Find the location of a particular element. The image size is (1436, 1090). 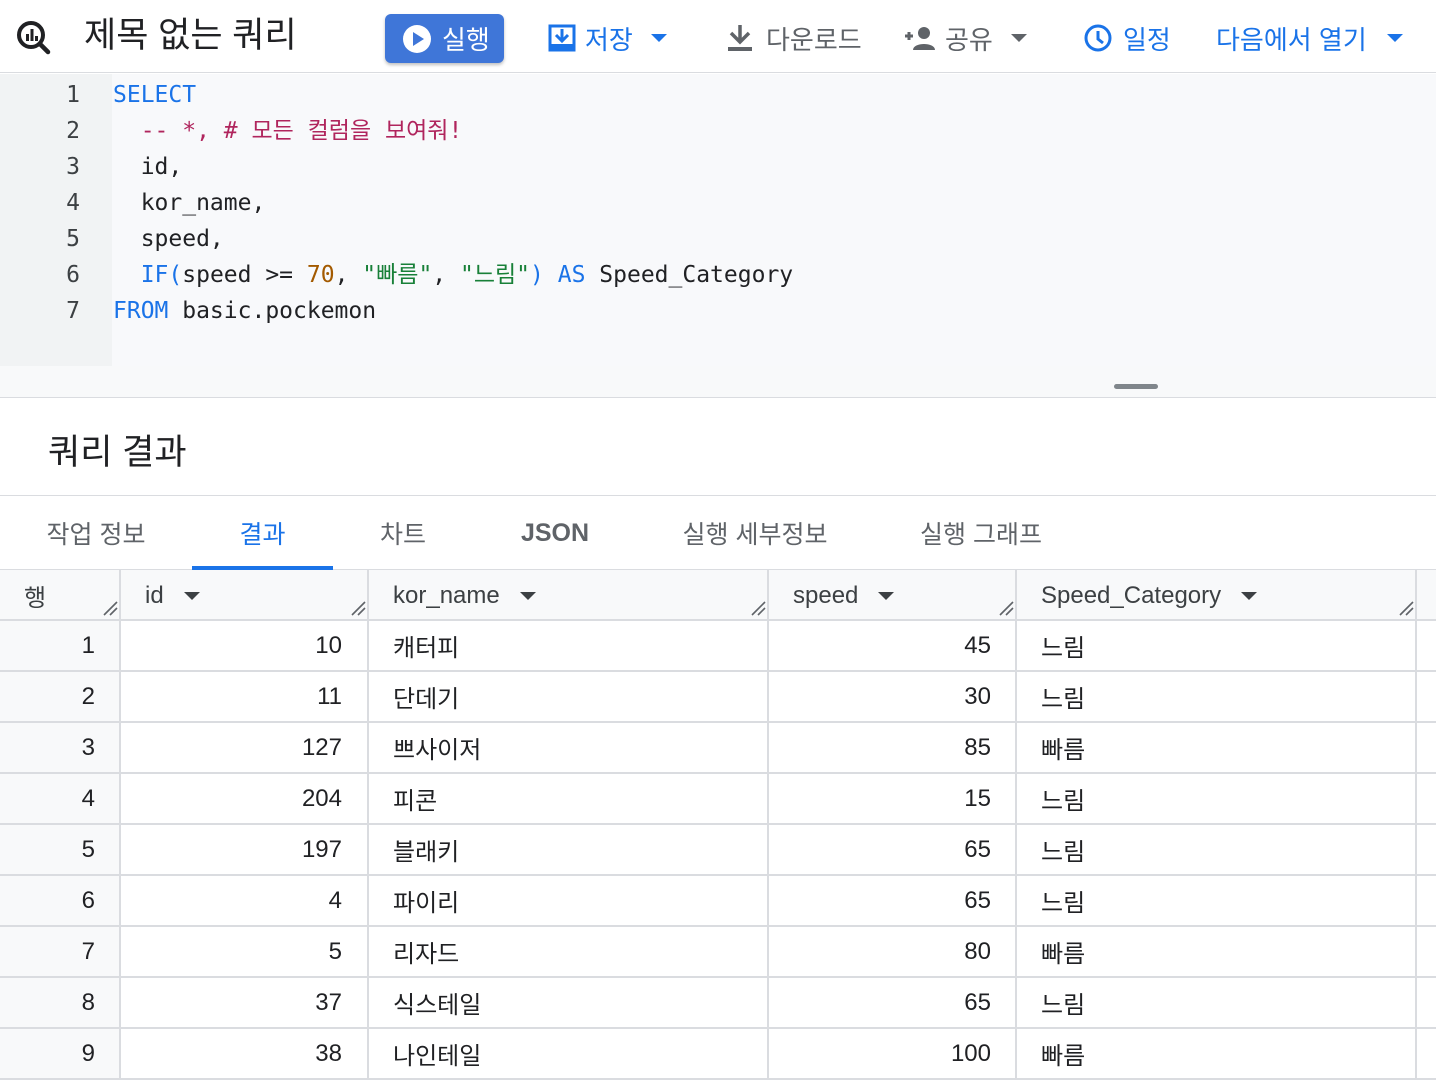

line-number: 7 is located at coordinates (73, 311).